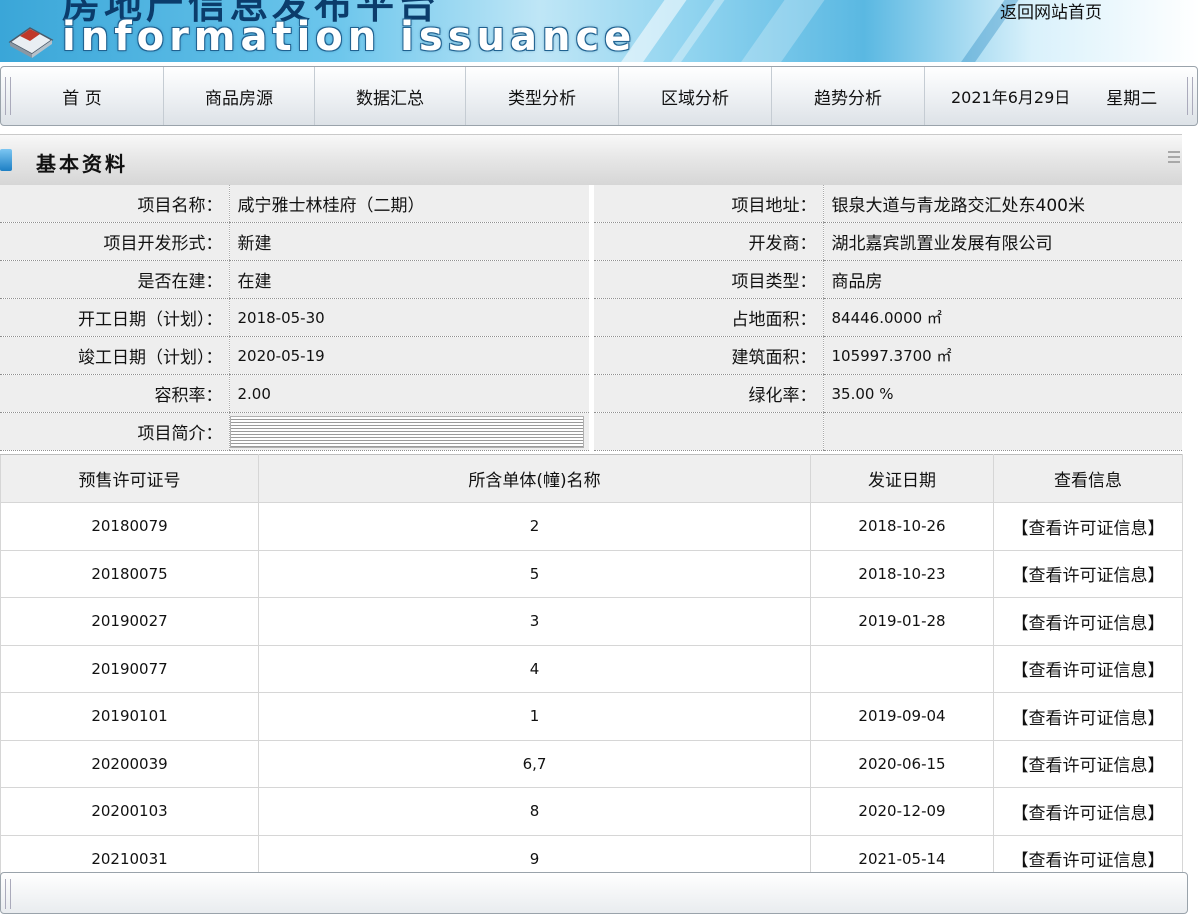 This screenshot has height=914, width=1200. I want to click on permit-no-cell: 20200103, so click(129, 811).